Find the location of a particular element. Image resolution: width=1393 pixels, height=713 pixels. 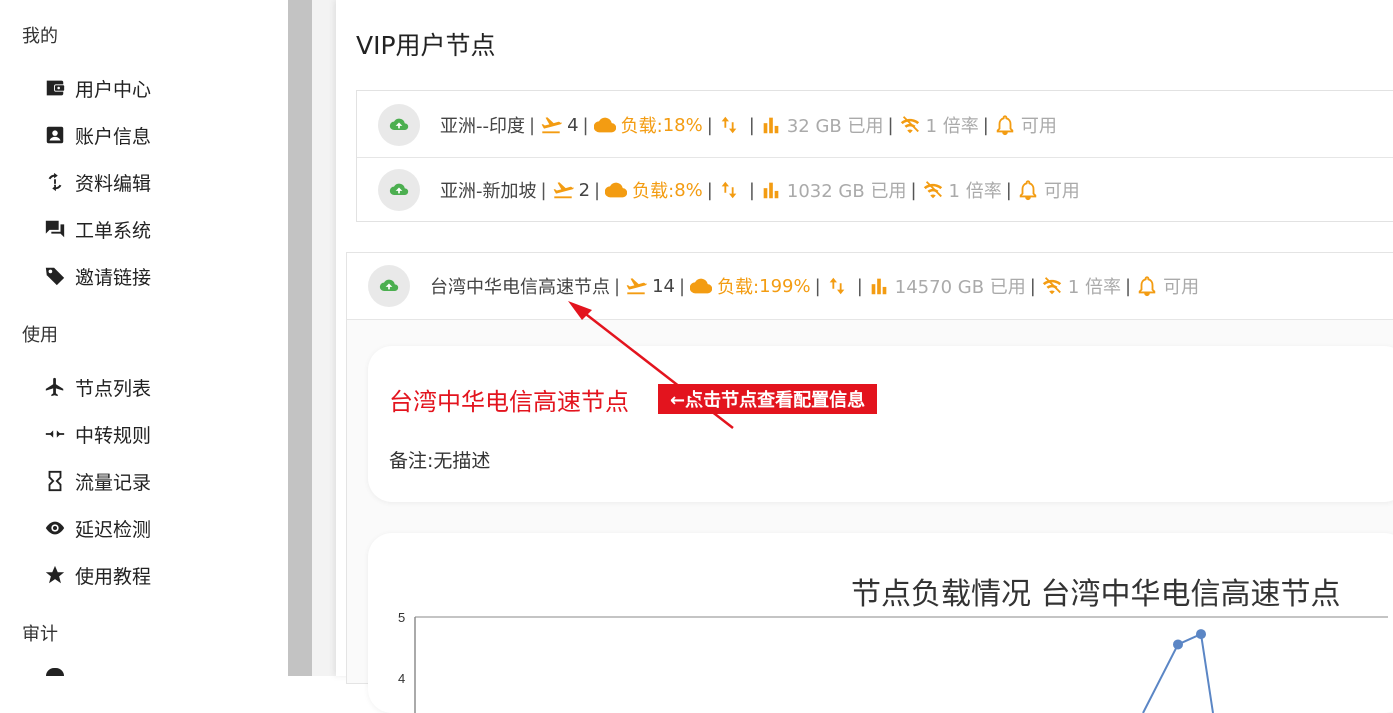

sidebar-item-label: 使用教程 is located at coordinates (113, 576).